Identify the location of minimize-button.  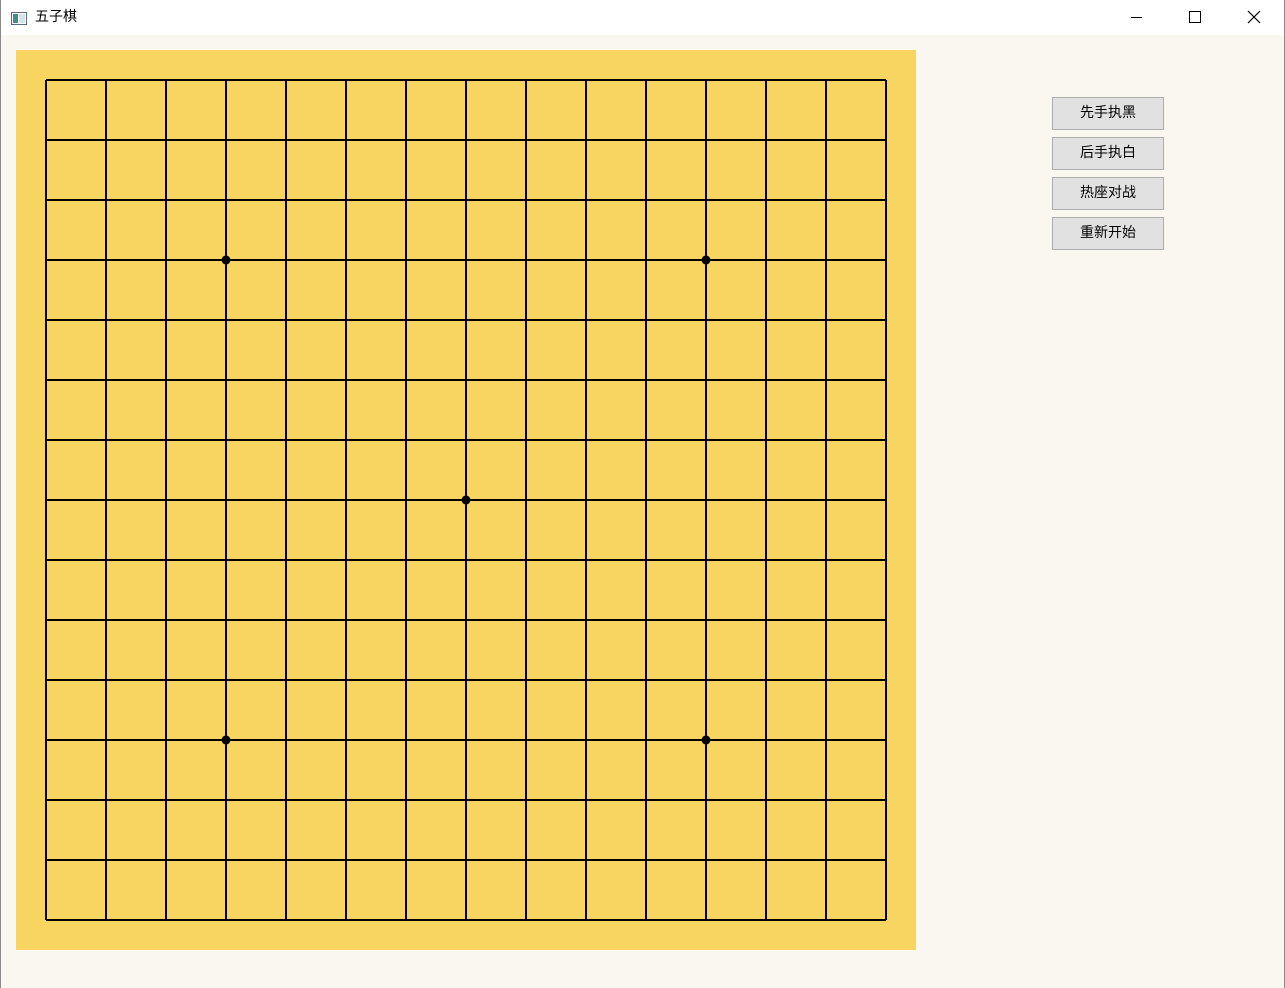
(1137, 17).